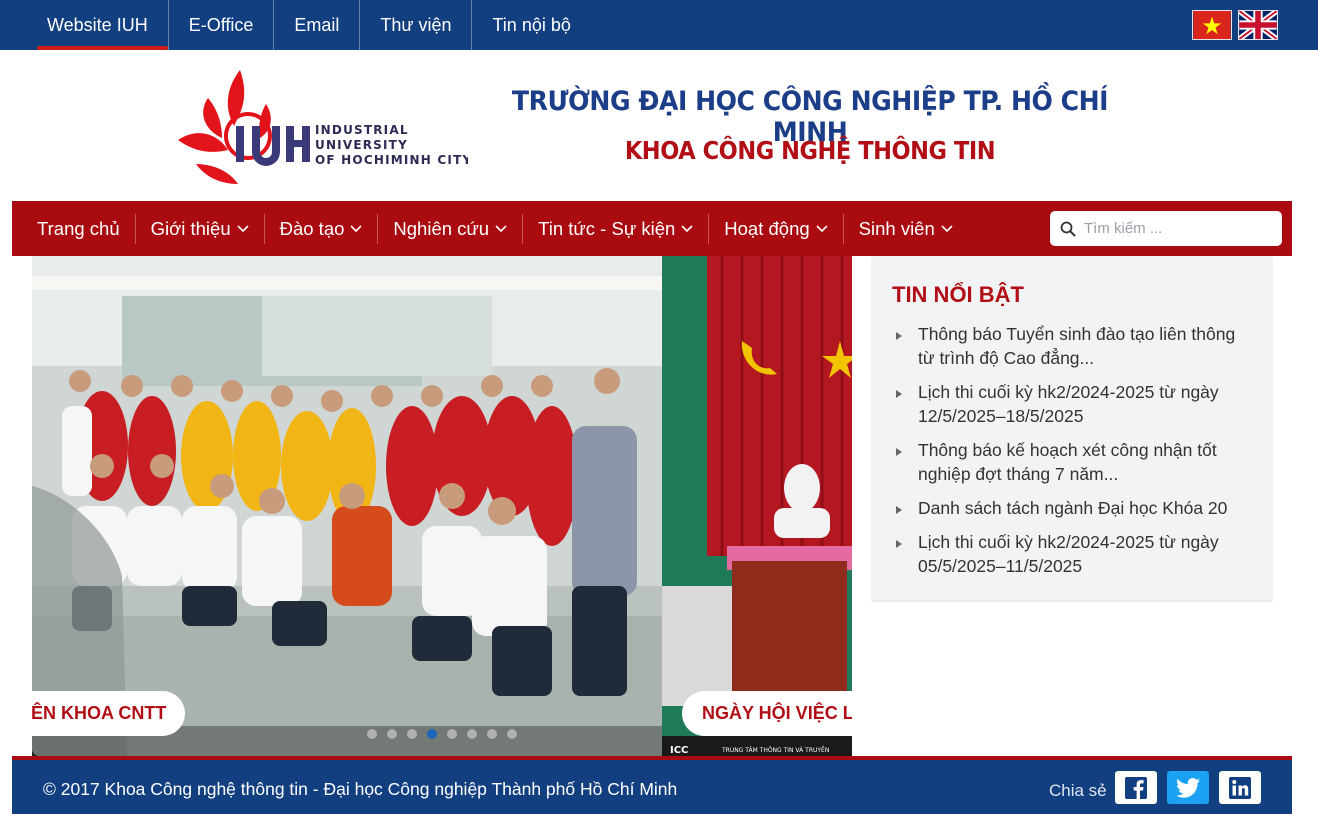 The width and height of the screenshot is (1318, 817). I want to click on slide-caption-job-fair: NGÀY HỘI VIỆC LÀ, so click(767, 713).